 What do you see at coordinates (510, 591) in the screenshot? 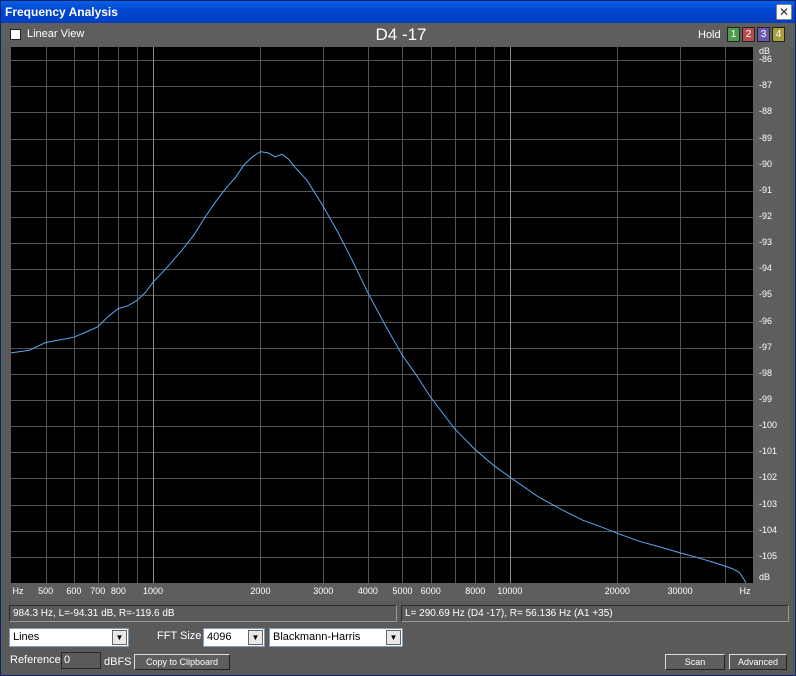
I see `hz-tick-label: 10000` at bounding box center [510, 591].